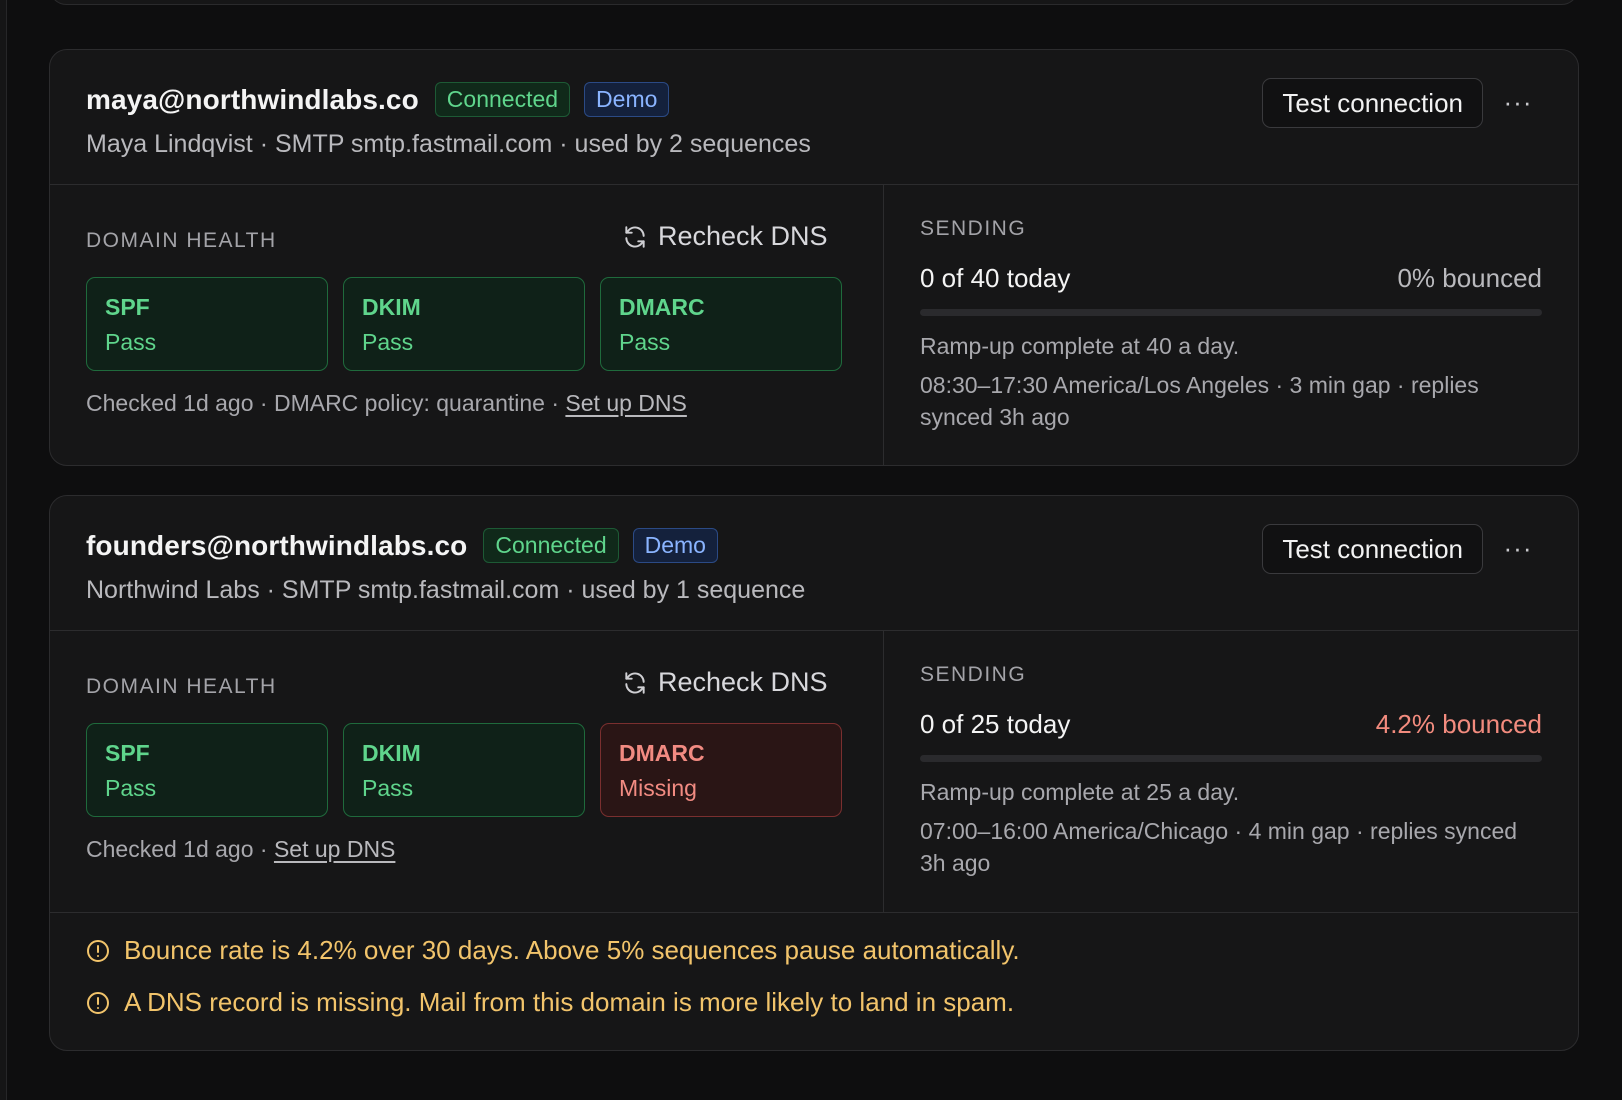 The height and width of the screenshot is (1100, 1622). What do you see at coordinates (3, 550) in the screenshot?
I see `left-rail` at bounding box center [3, 550].